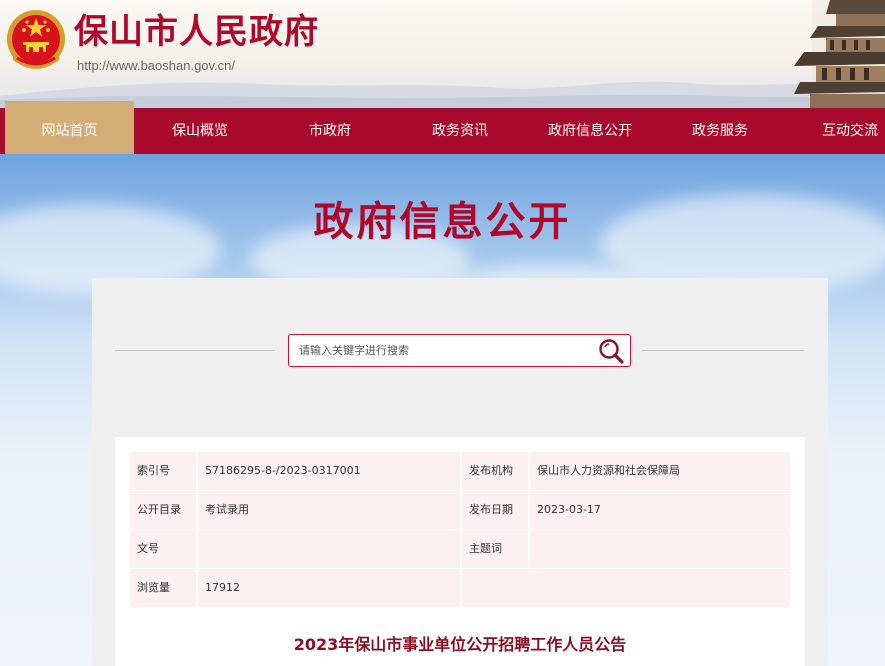  Describe the element at coordinates (200, 131) in the screenshot. I see `nav-overview: 保山概览` at that location.